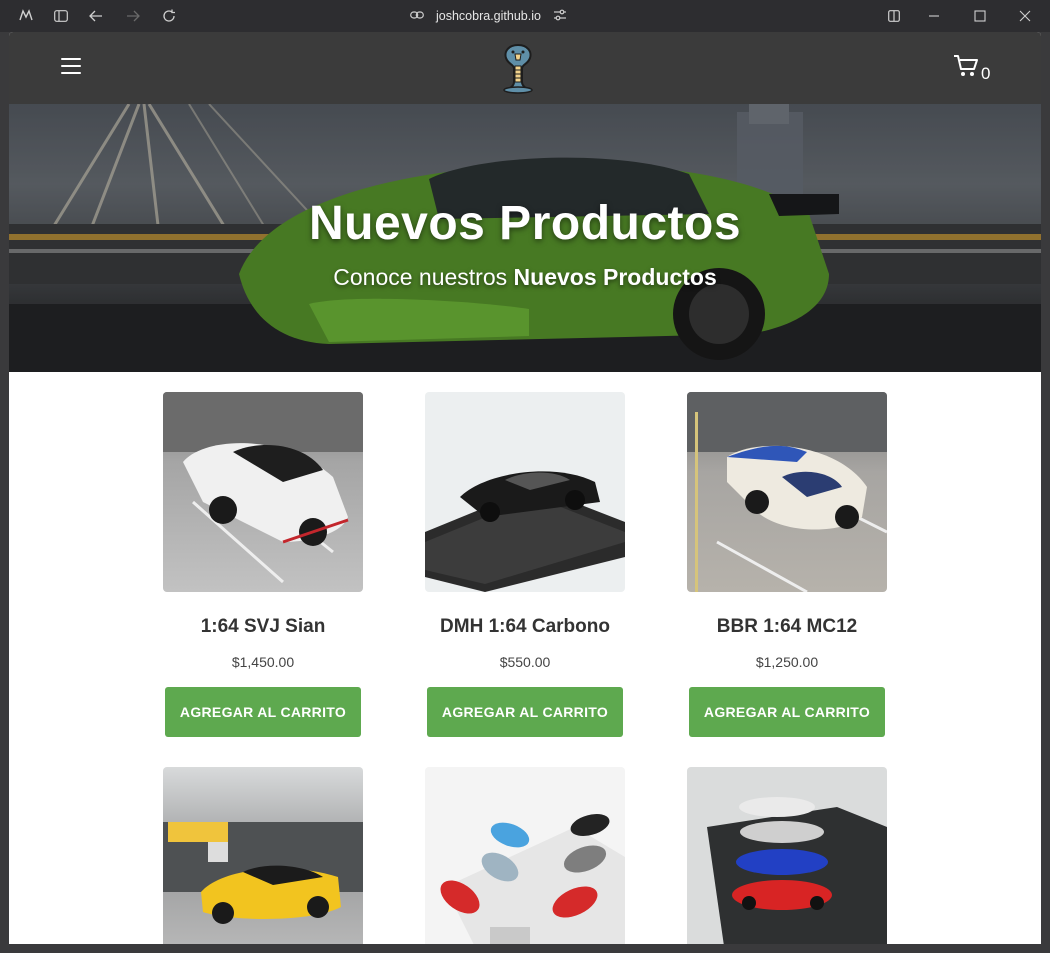  Describe the element at coordinates (263, 626) in the screenshot. I see `product-name: 1:64 SVJ Sian` at that location.